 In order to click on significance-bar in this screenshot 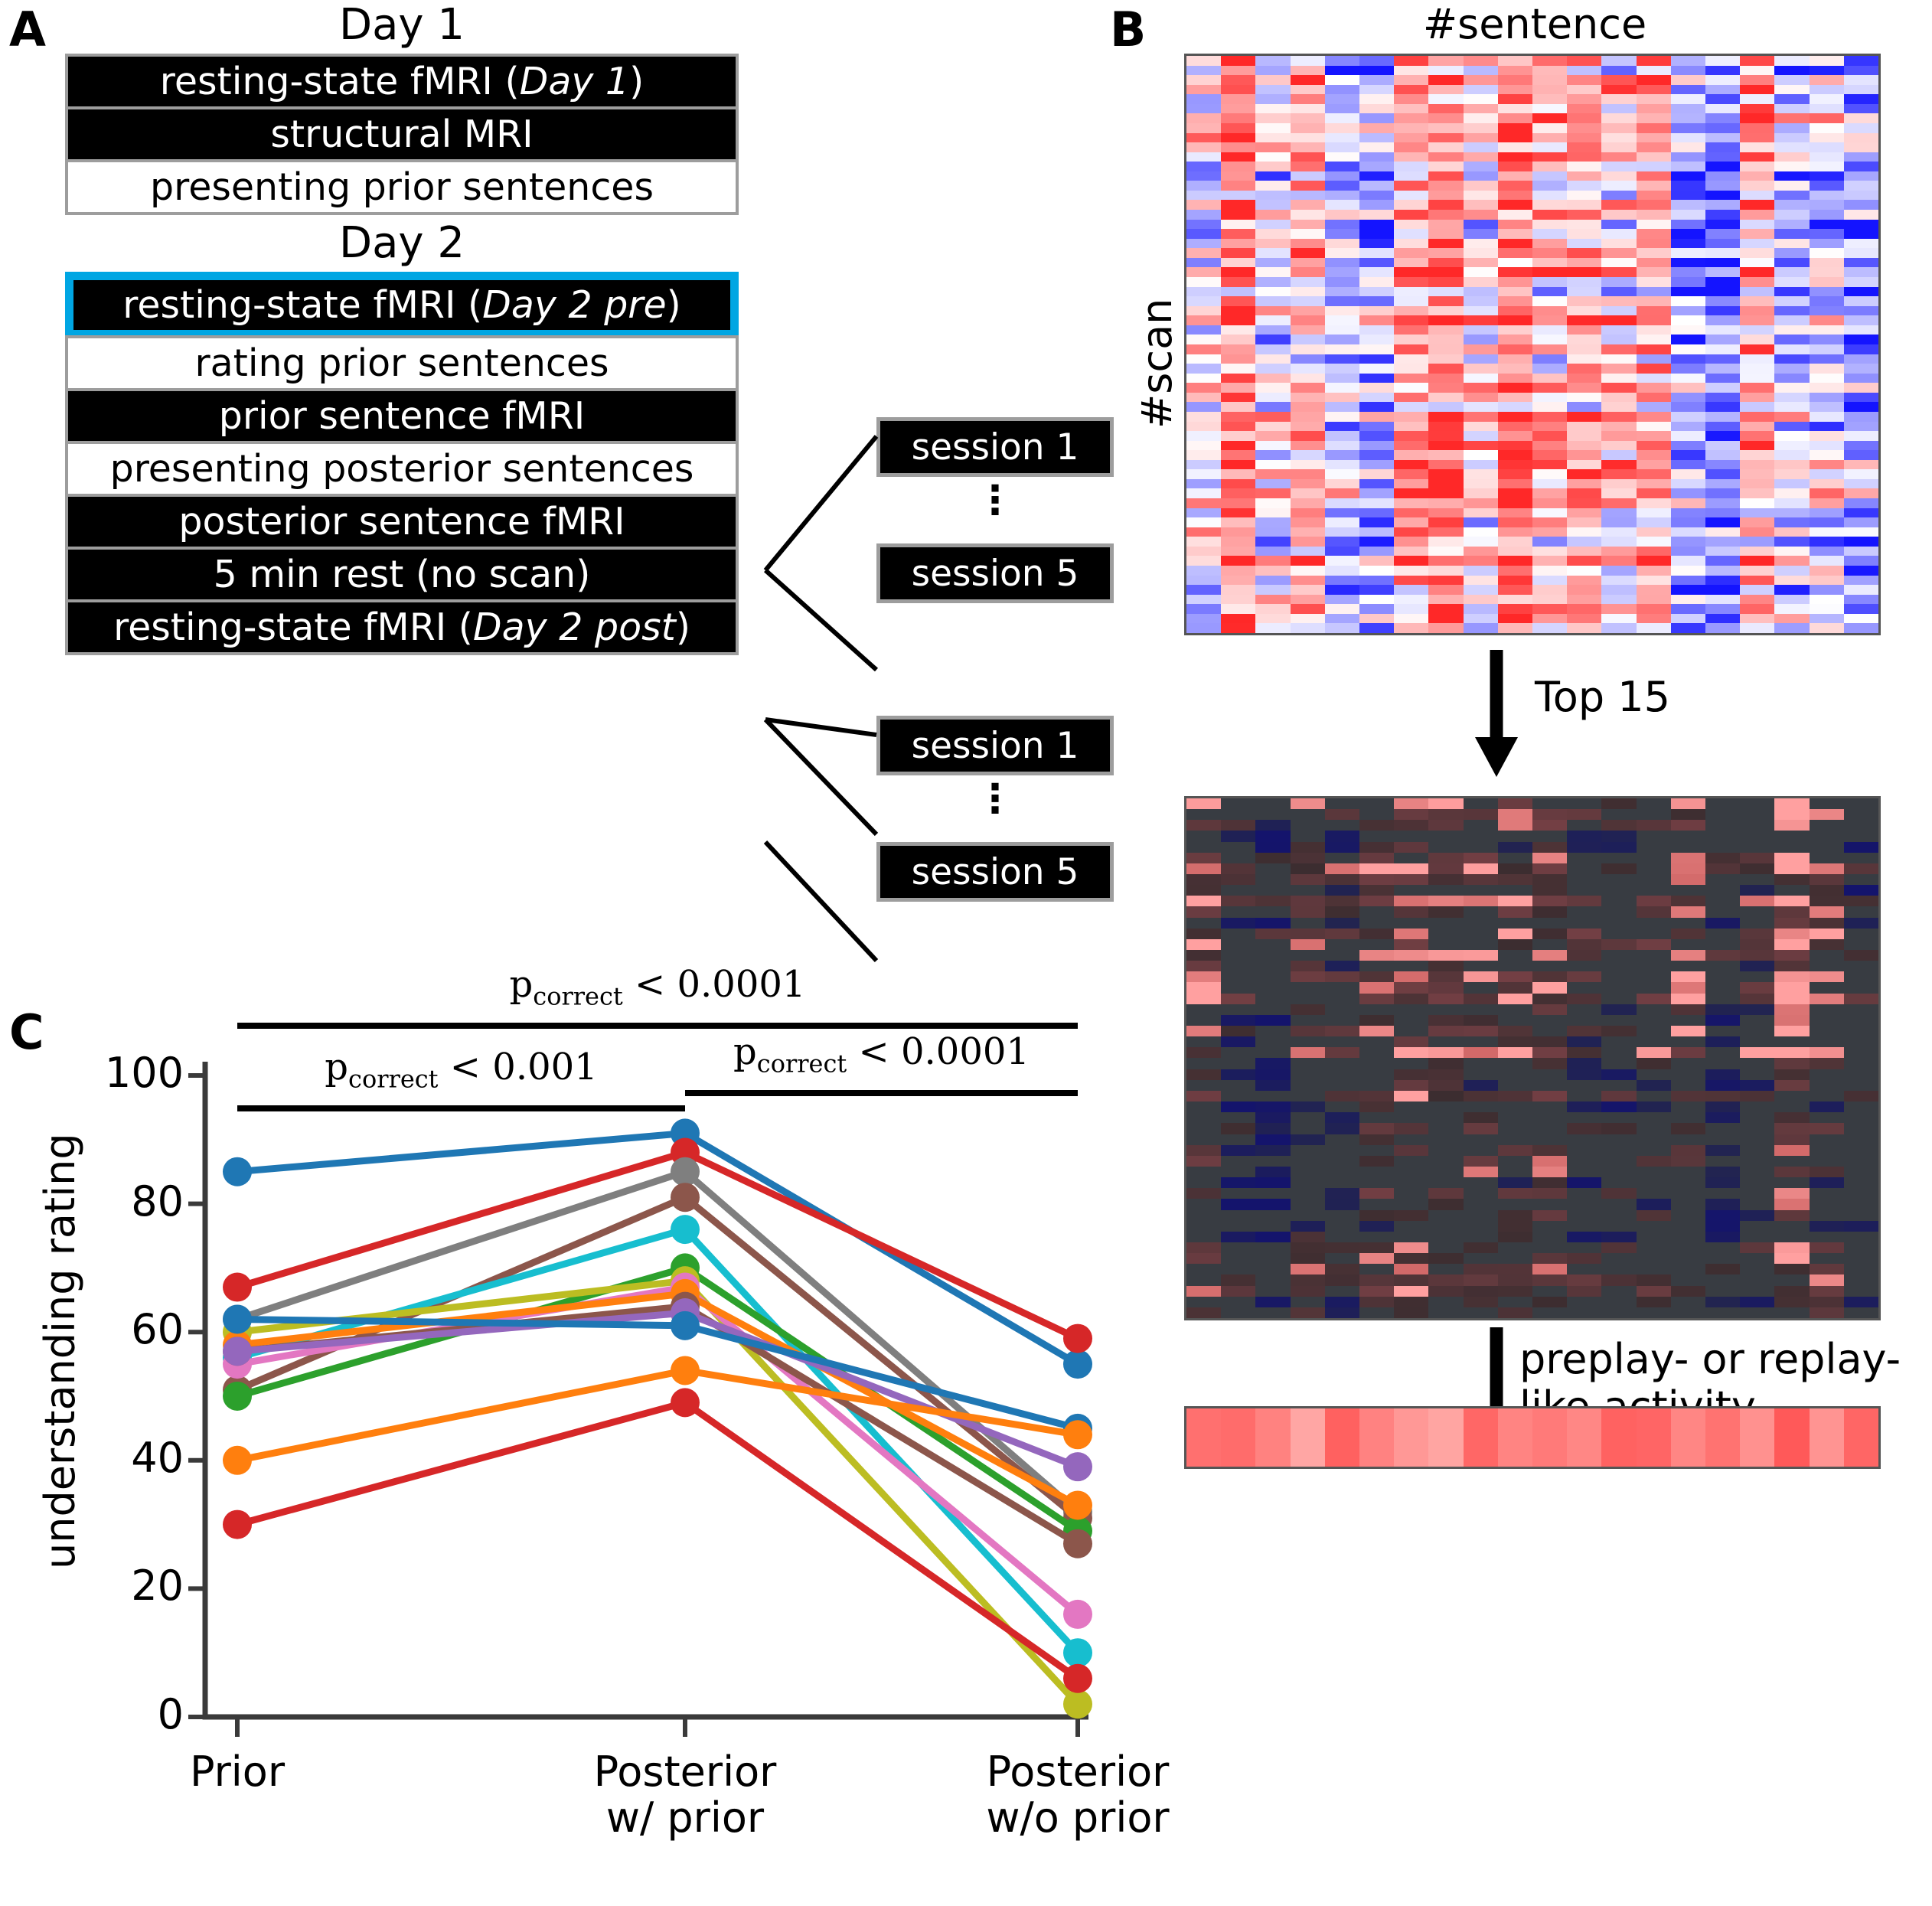, I will do `click(657, 1026)`.